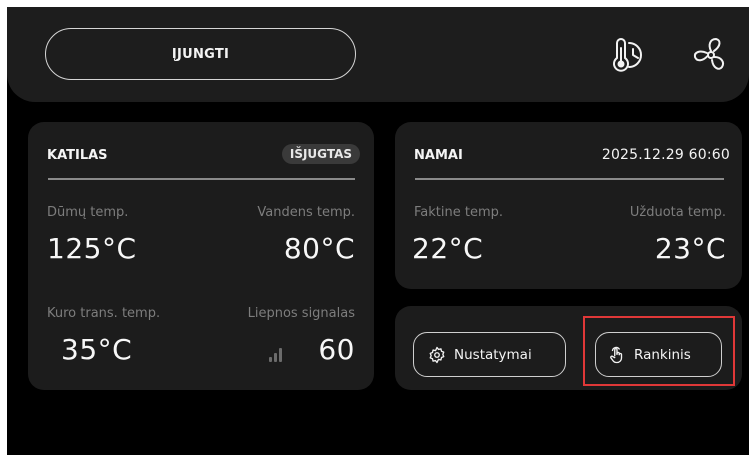 This screenshot has height=455, width=749. I want to click on home-title: NAMAI, so click(438, 155).